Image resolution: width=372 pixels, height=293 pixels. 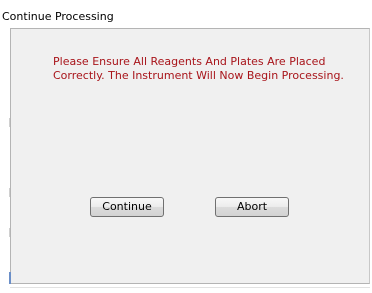 What do you see at coordinates (252, 207) in the screenshot?
I see `abort-button: Abort` at bounding box center [252, 207].